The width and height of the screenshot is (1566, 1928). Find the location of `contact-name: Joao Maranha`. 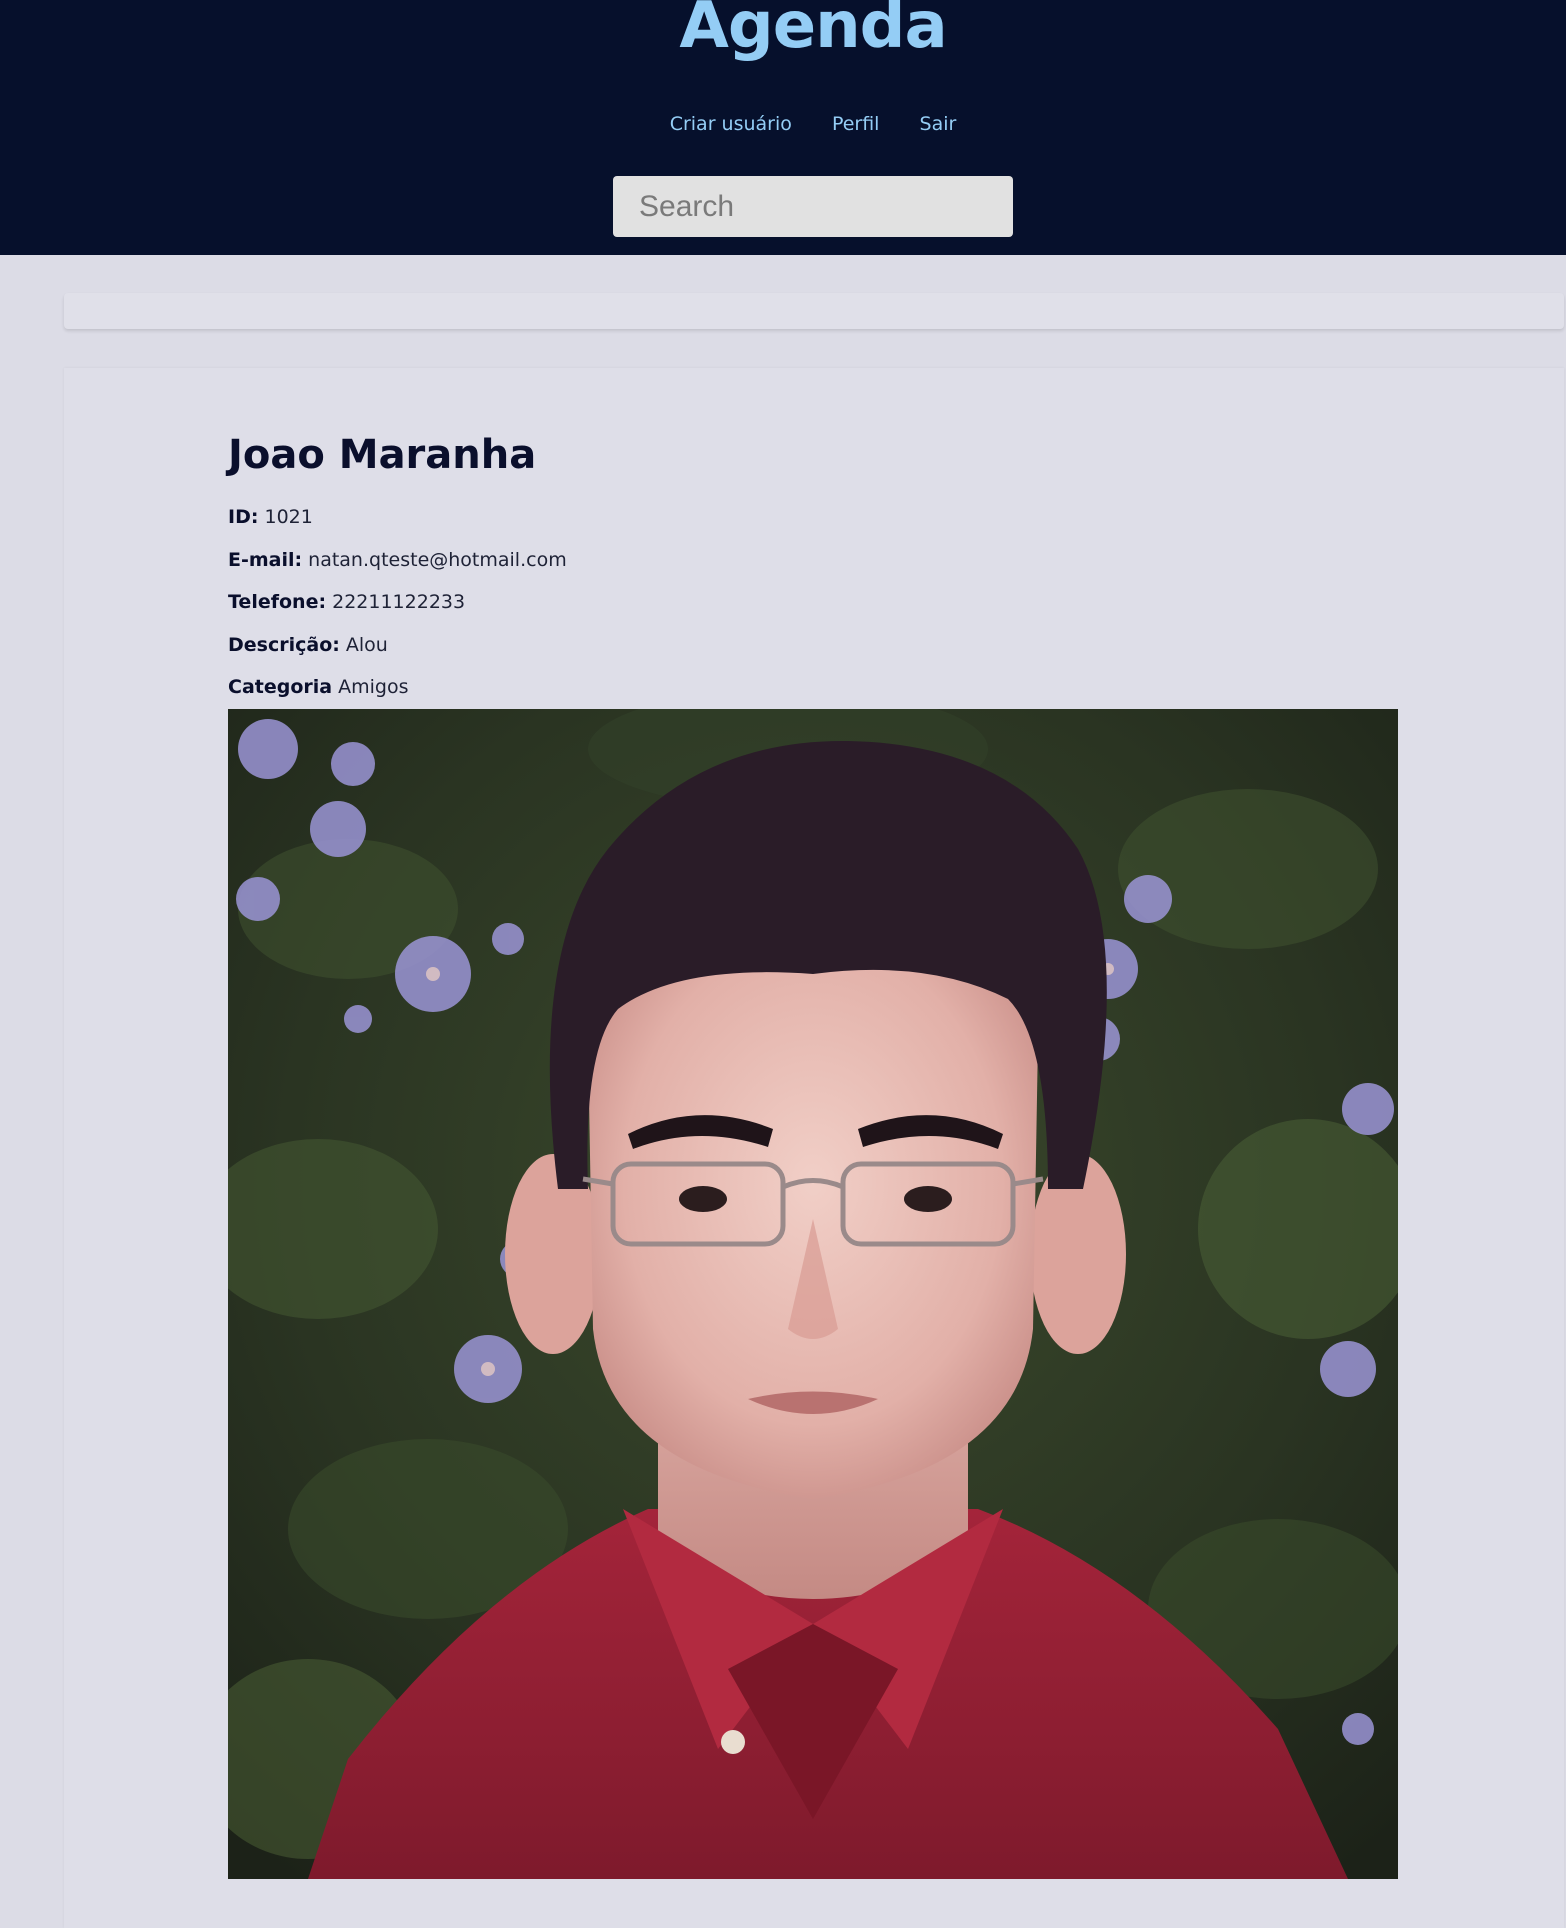

contact-name: Joao Maranha is located at coordinates (382, 455).